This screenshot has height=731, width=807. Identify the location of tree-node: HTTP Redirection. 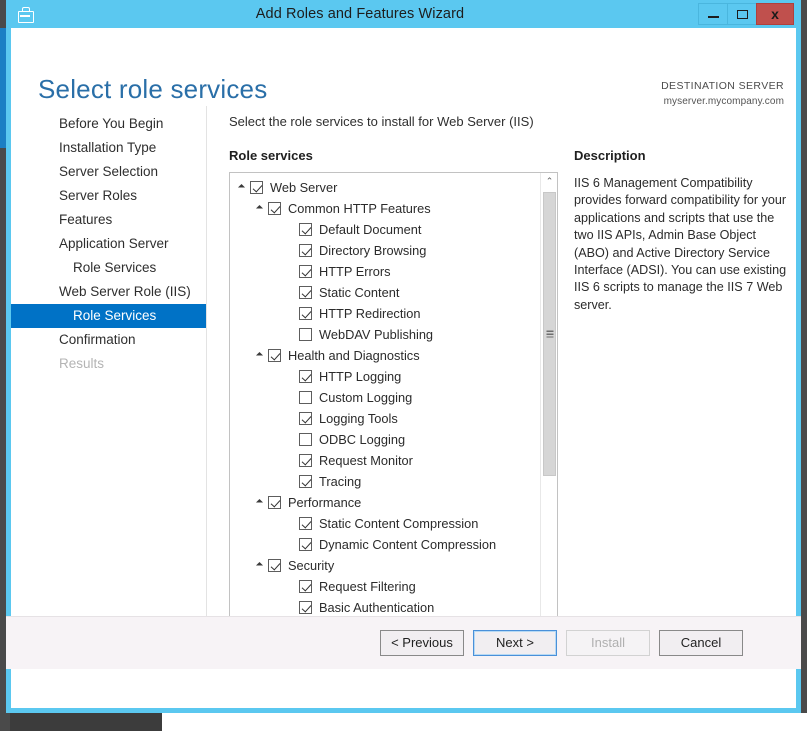
(385, 313).